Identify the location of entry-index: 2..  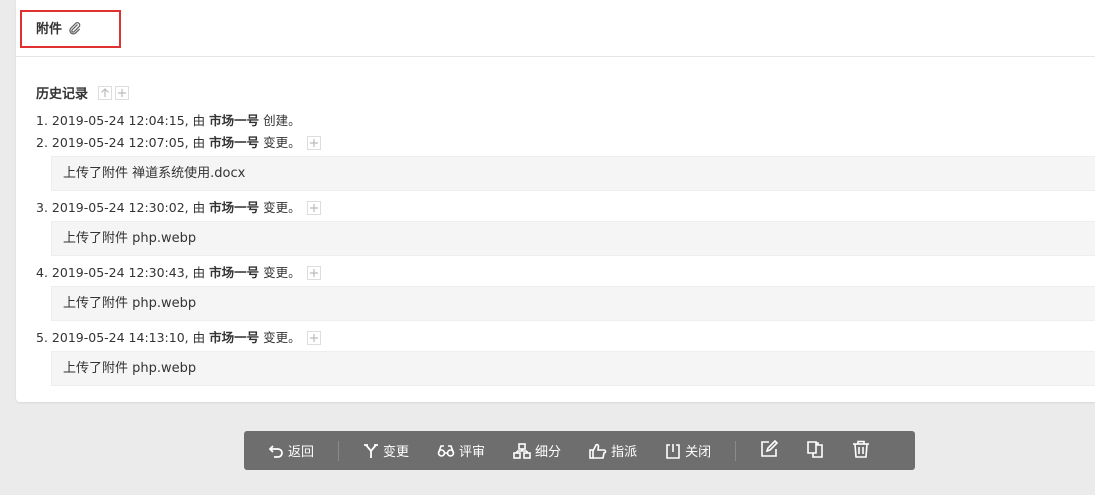
(42, 142).